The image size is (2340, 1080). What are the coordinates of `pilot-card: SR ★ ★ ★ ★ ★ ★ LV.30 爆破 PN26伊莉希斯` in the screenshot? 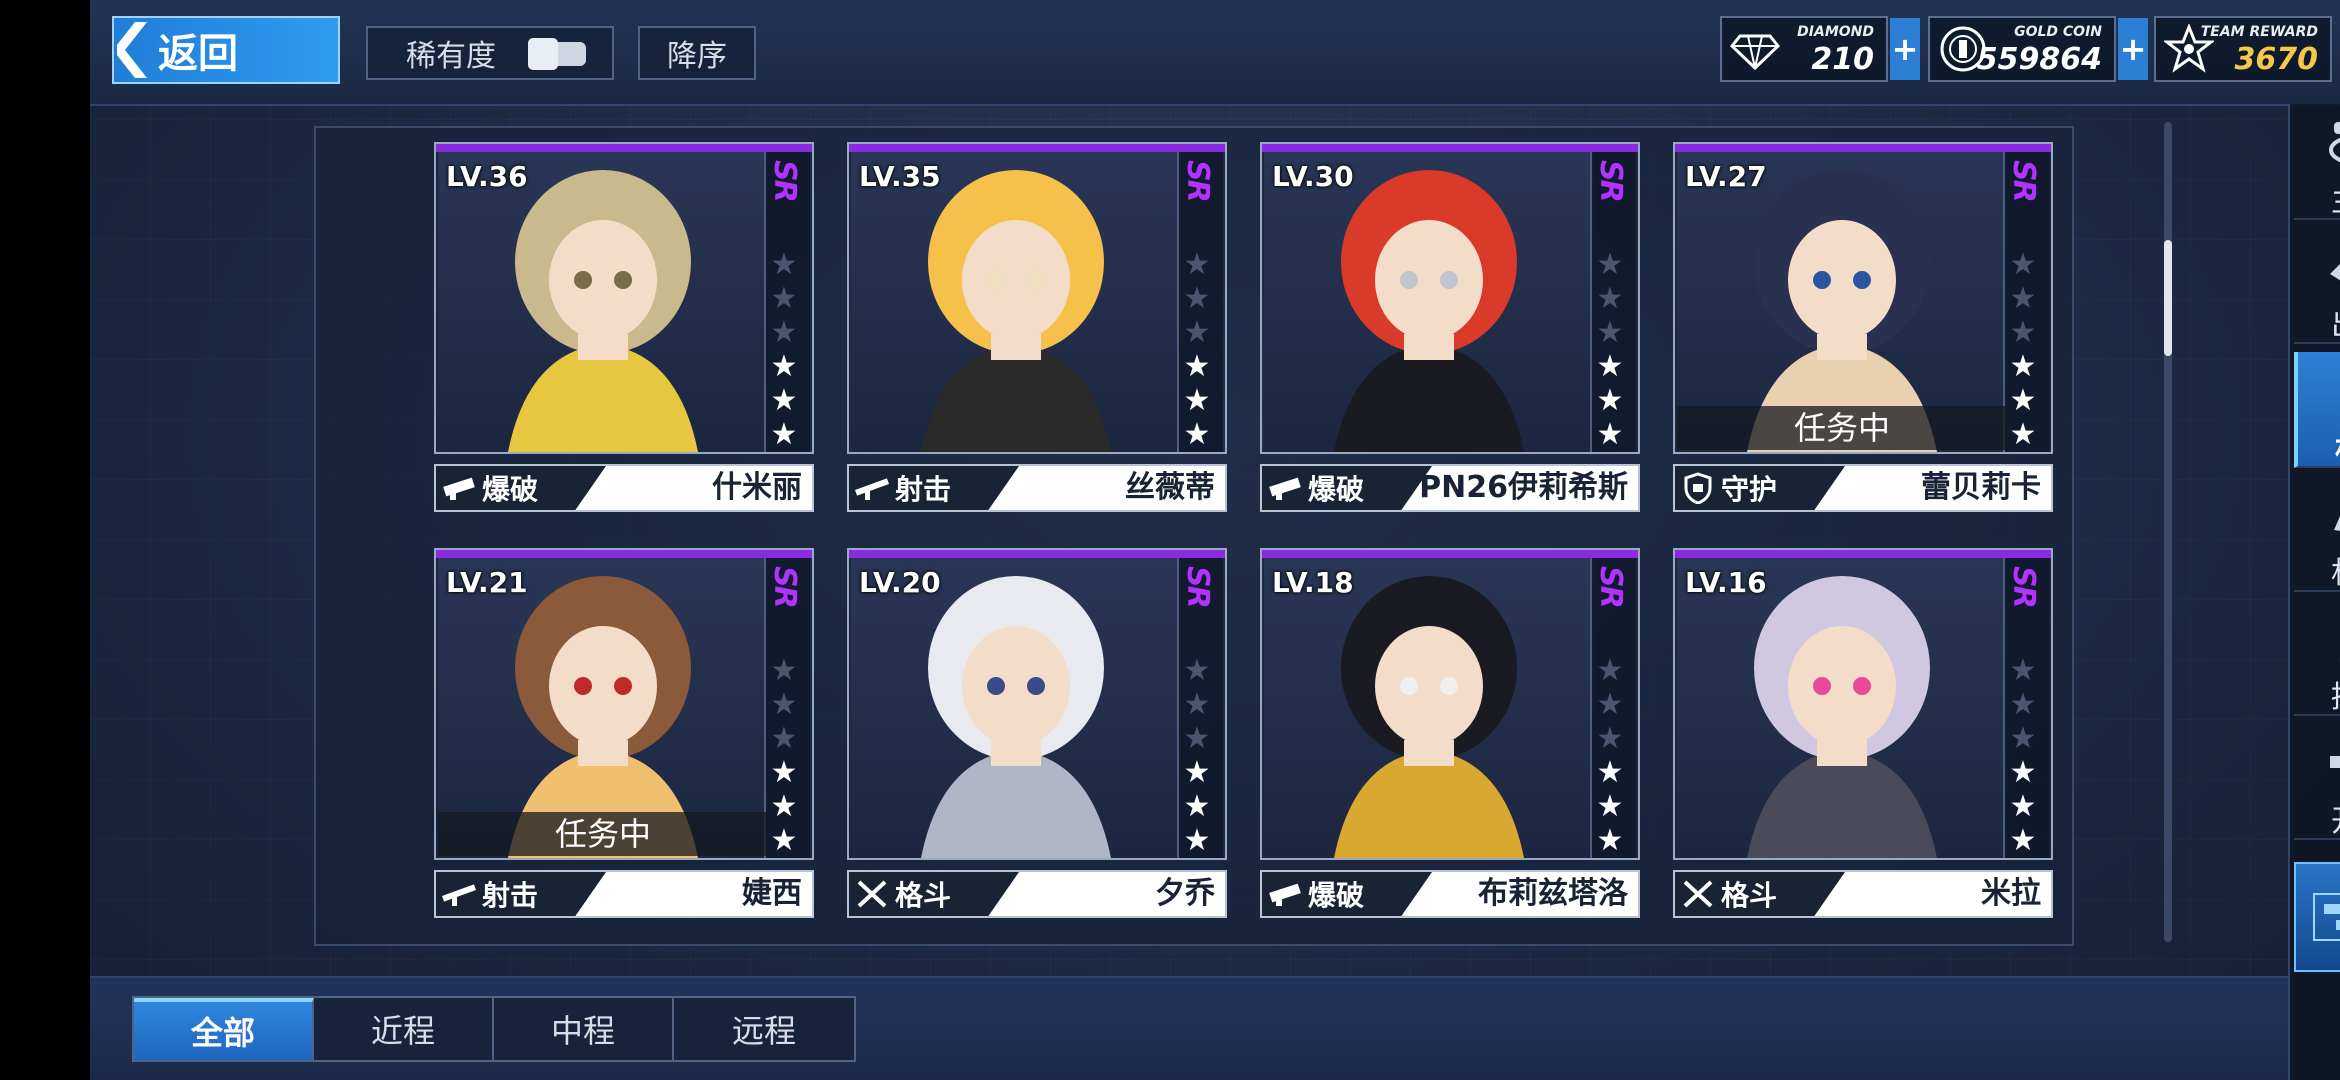 It's located at (1450, 328).